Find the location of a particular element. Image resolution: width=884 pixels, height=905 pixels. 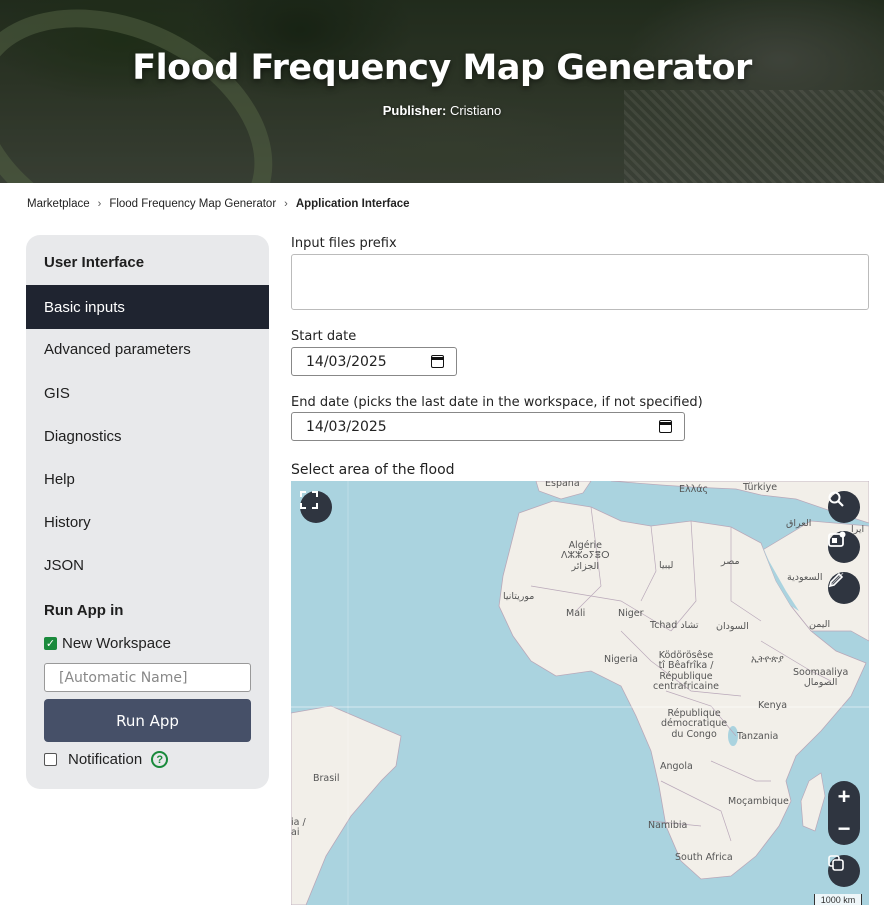

publisher-label: Publisher: is located at coordinates (414, 110).